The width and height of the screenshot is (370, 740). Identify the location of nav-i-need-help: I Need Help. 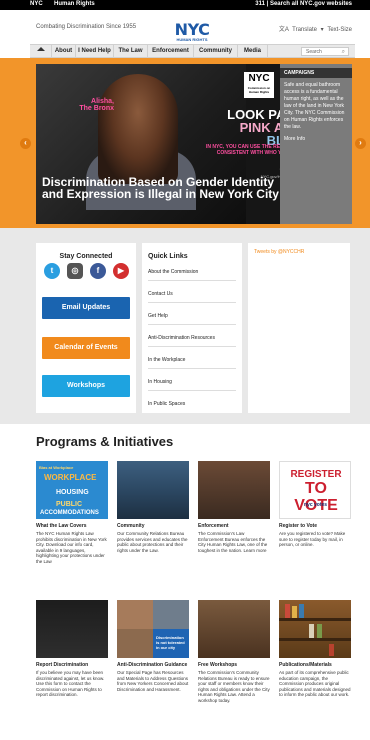
(95, 51).